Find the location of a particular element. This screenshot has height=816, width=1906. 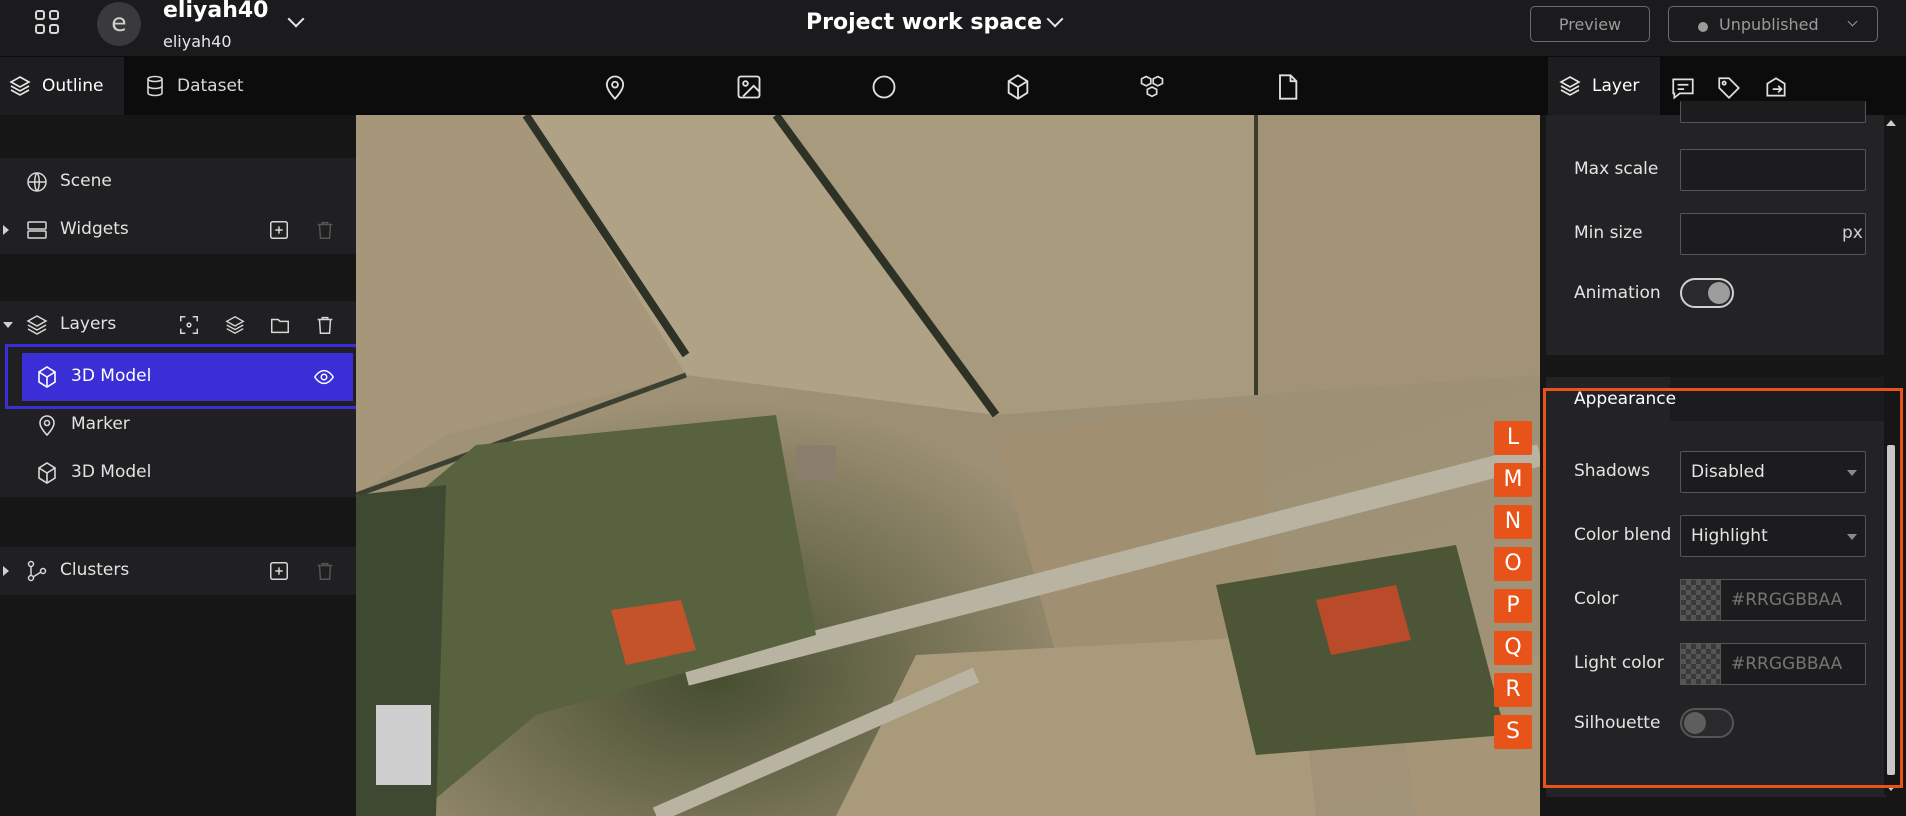

shadows-row: Shadows Disabled is located at coordinates (1724, 472).